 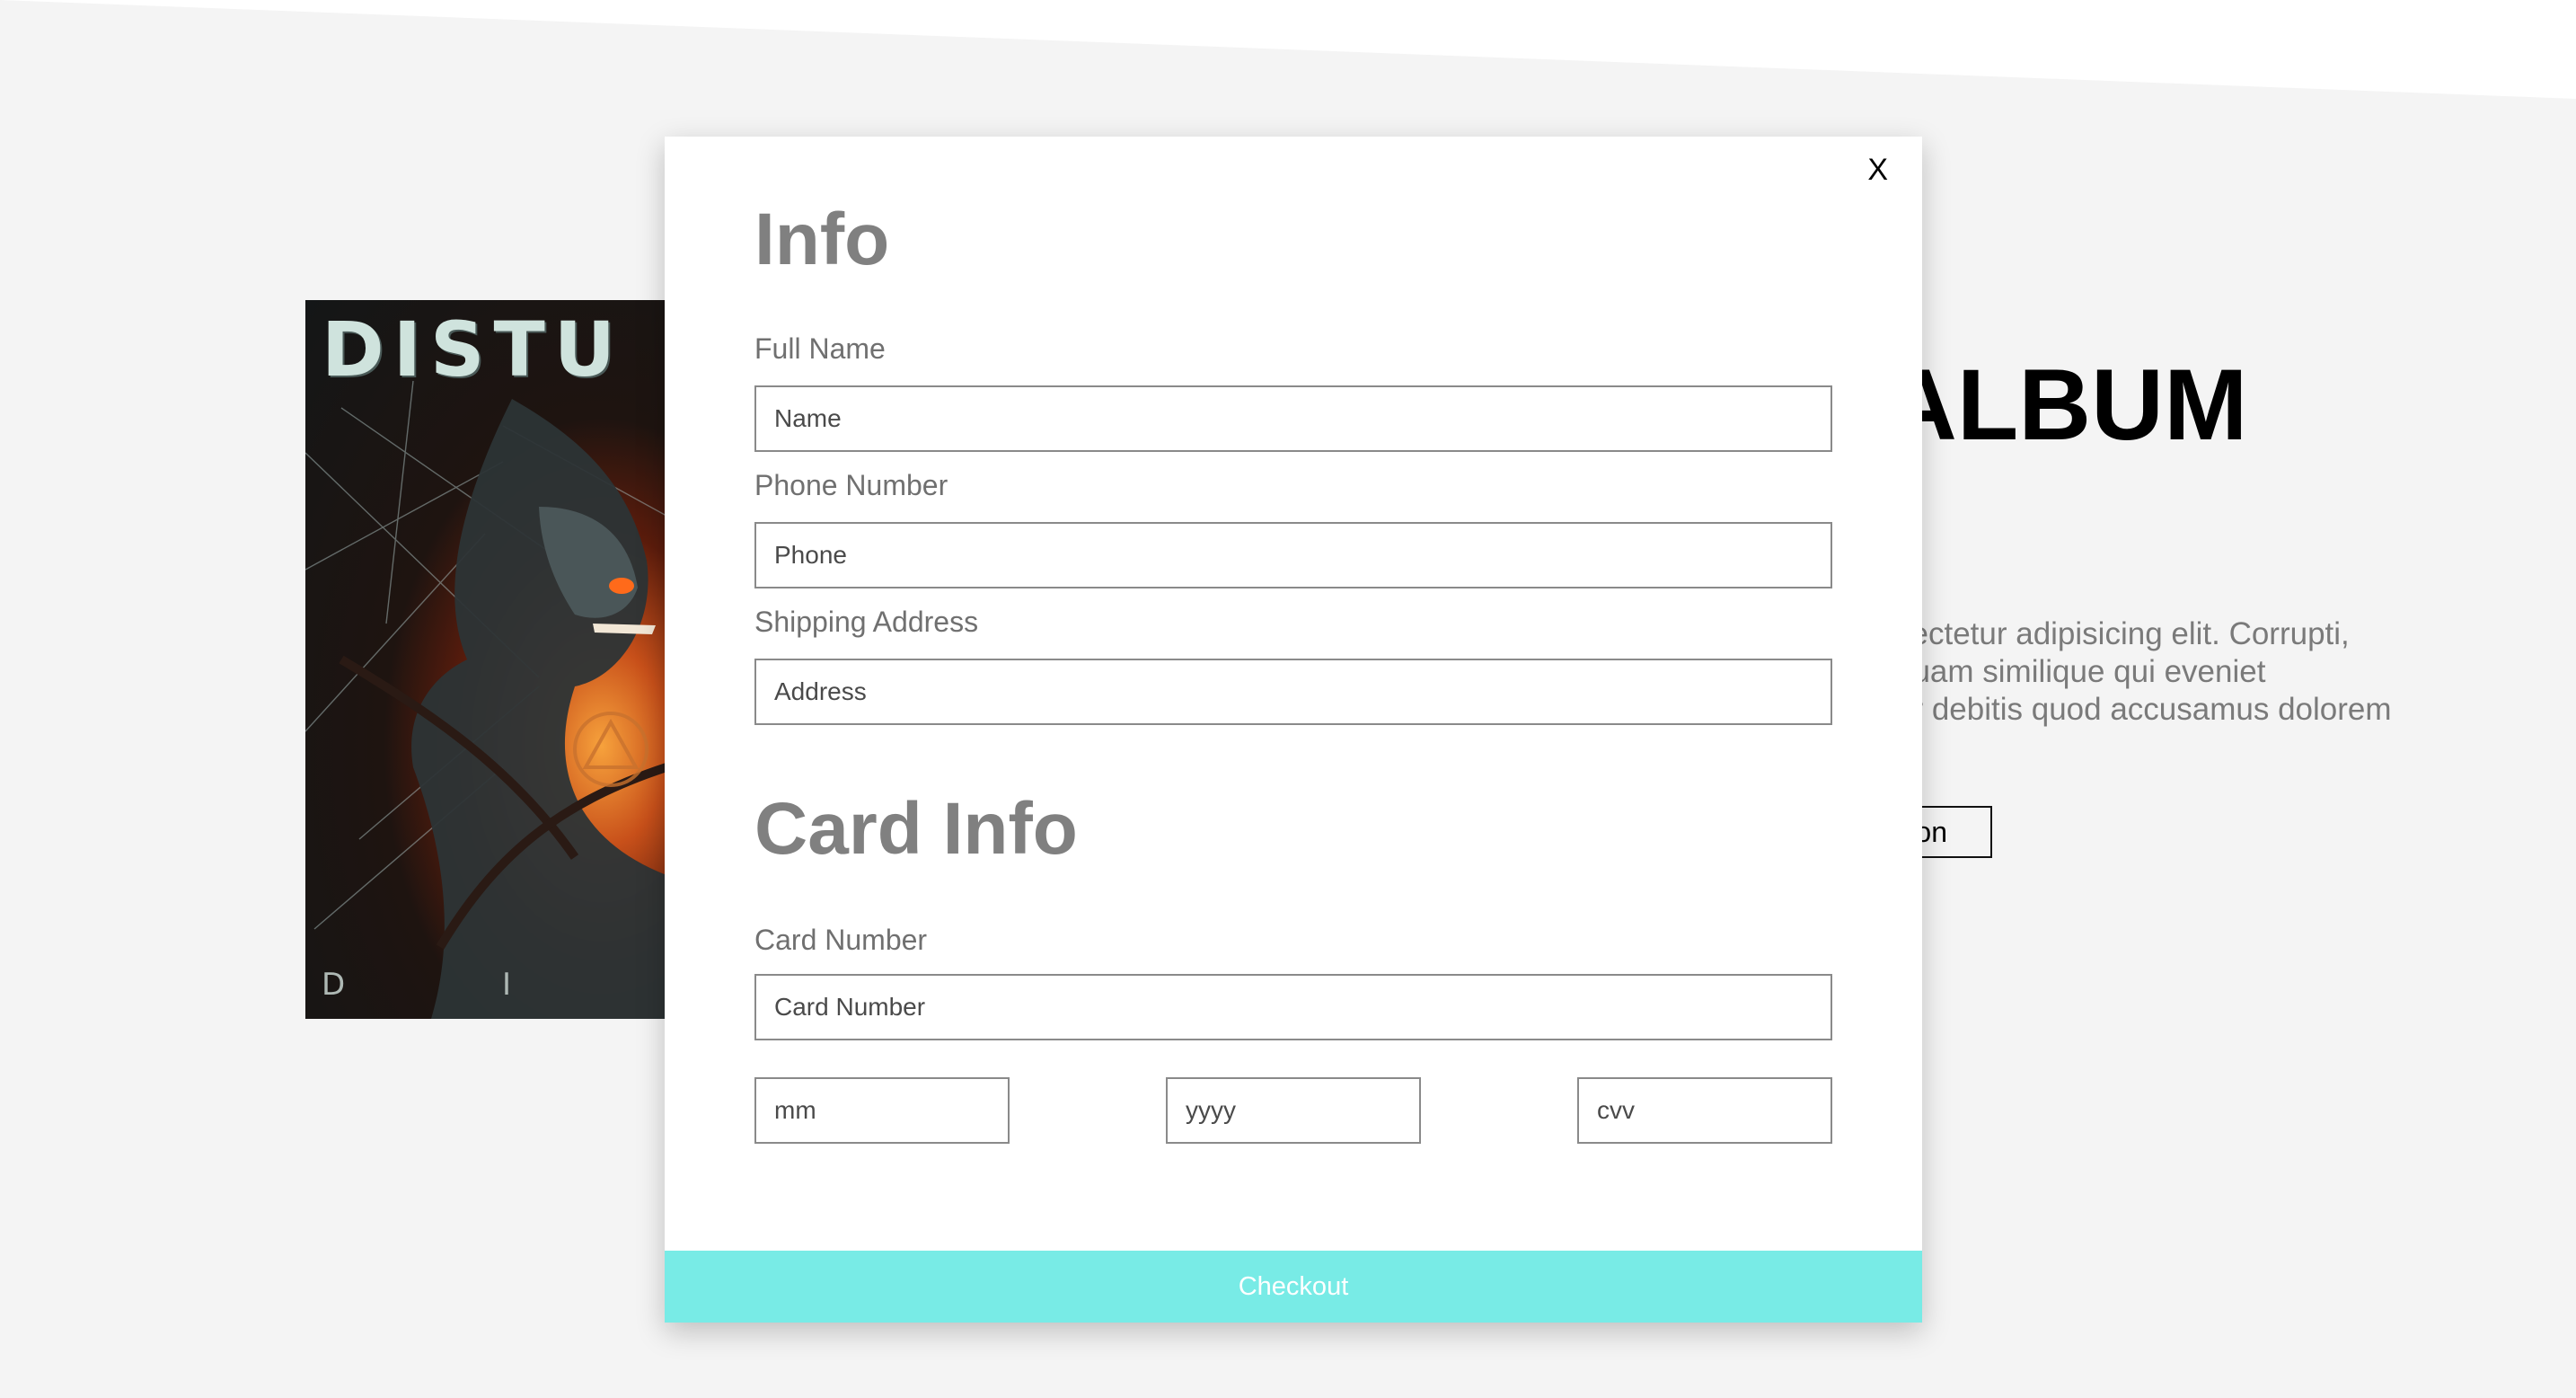 I want to click on card-number-label: Card Number, so click(x=841, y=940).